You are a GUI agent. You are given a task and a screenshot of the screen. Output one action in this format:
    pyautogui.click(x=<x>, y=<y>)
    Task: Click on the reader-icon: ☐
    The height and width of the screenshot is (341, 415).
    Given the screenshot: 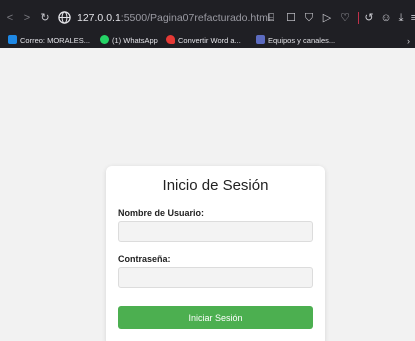 What is the action you would take?
    pyautogui.click(x=291, y=18)
    